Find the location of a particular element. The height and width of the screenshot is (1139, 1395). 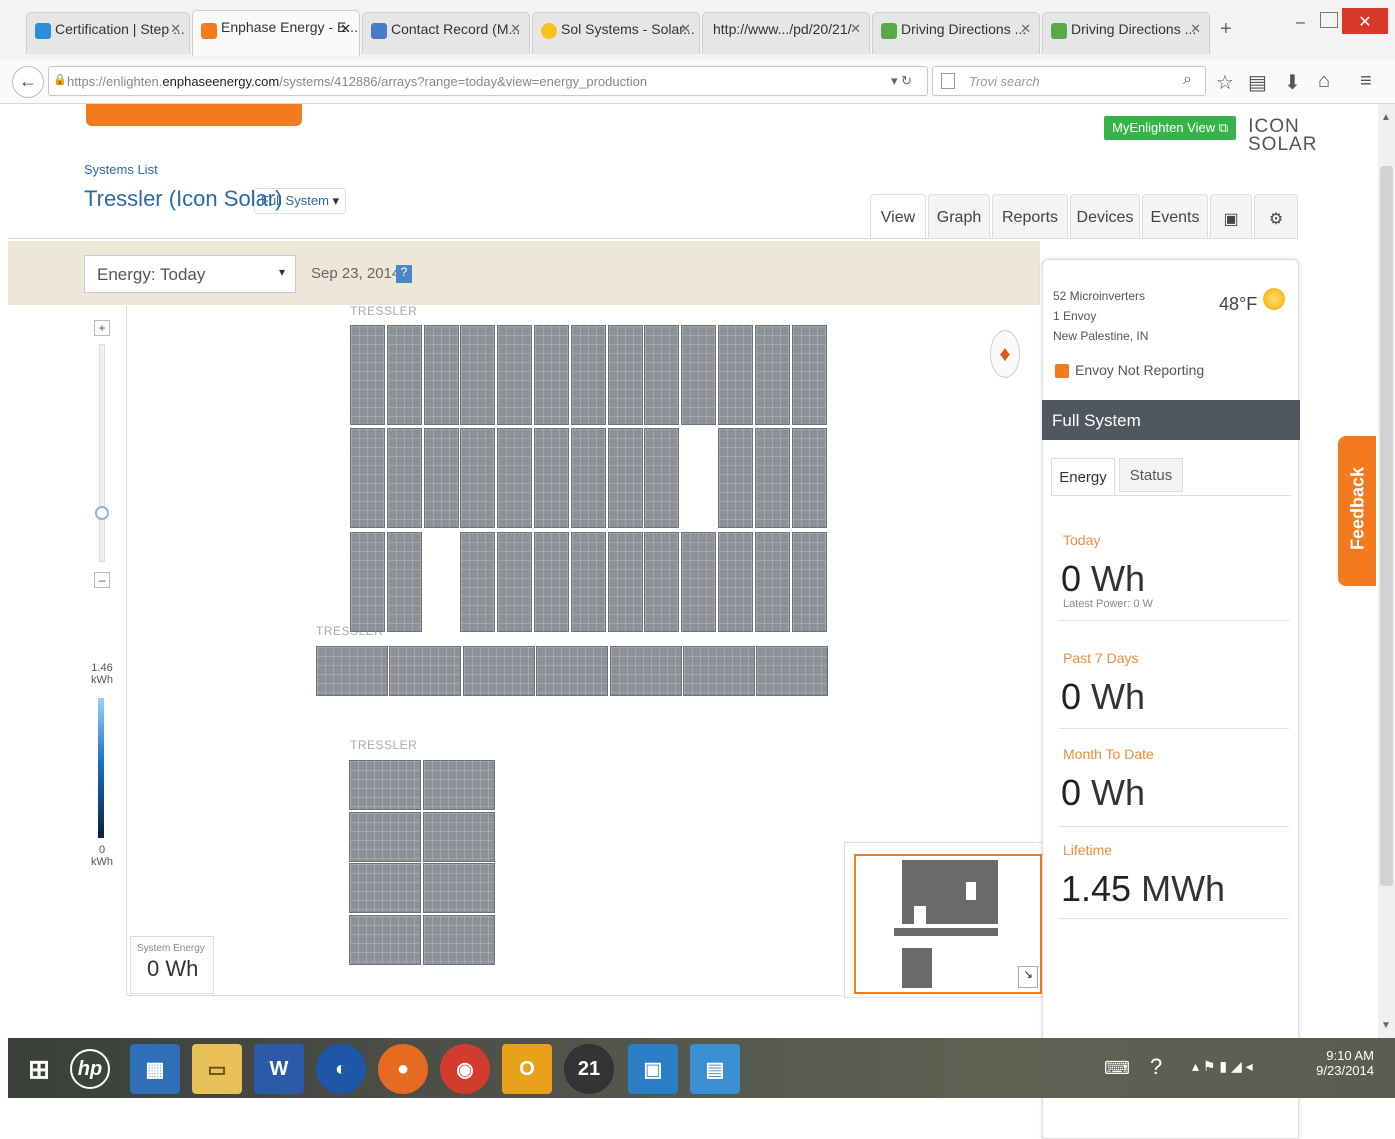

reload-icon: ▾ ↻ is located at coordinates (901, 81).